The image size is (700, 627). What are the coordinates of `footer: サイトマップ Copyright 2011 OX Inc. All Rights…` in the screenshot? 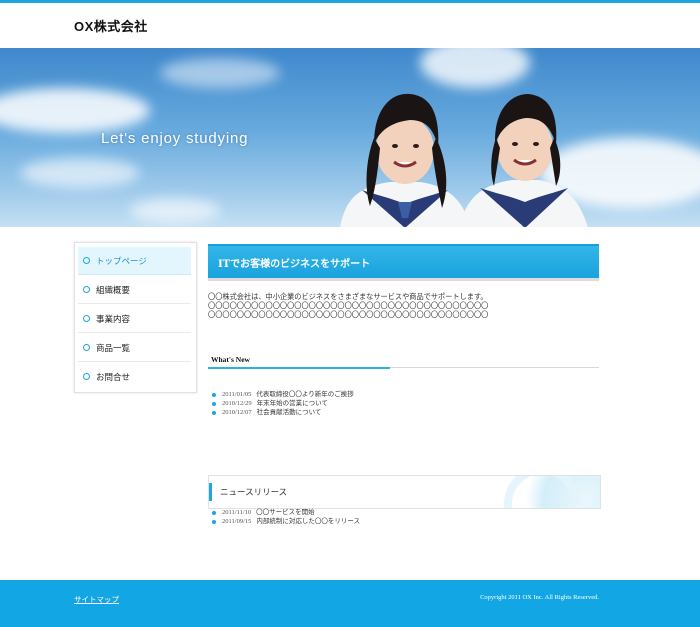 It's located at (350, 603).